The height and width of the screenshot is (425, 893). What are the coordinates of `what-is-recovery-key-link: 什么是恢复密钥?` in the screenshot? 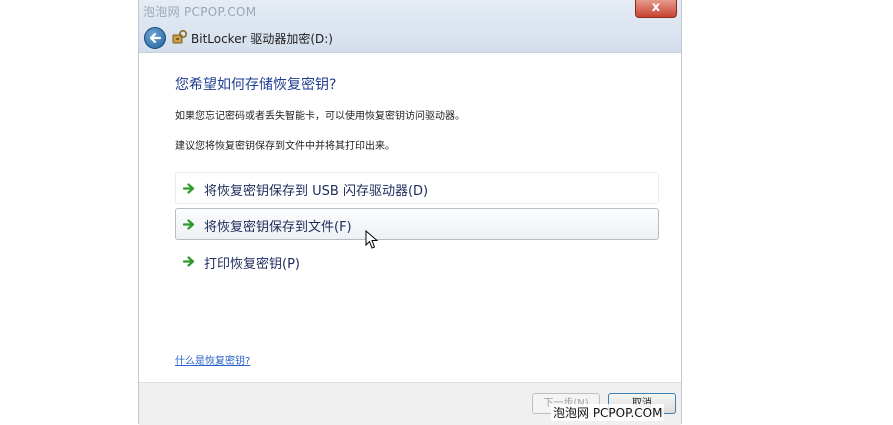 It's located at (212, 359).